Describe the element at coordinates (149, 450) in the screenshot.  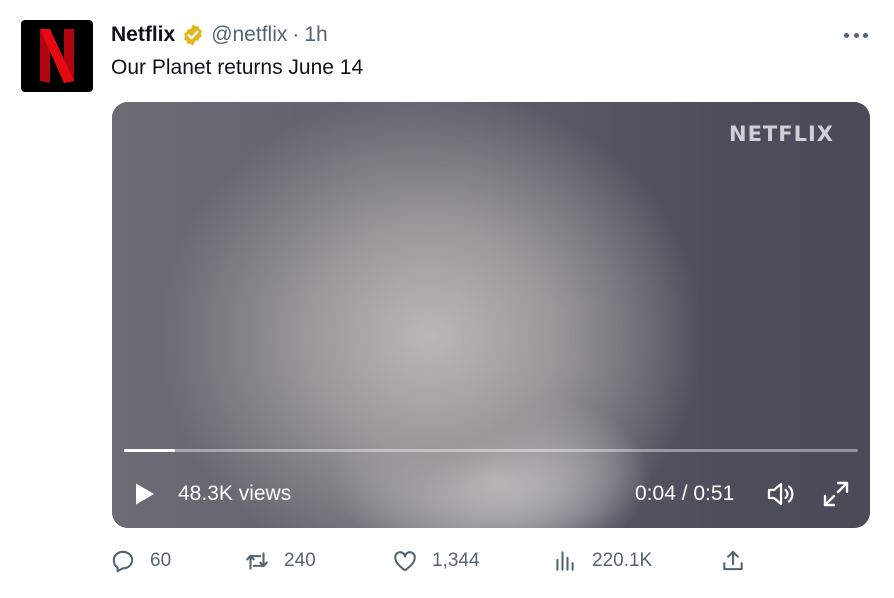
I see `progress-fill` at that location.